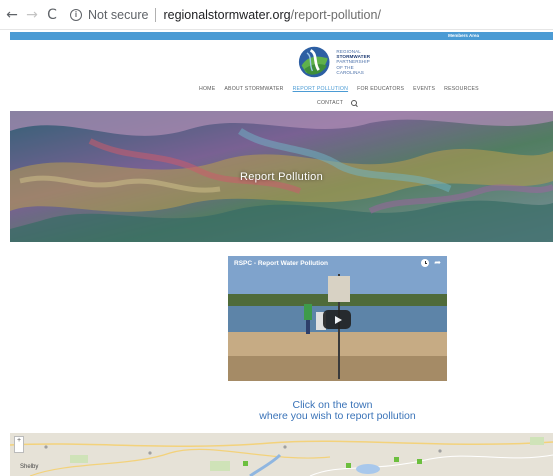 Image resolution: width=553 pixels, height=476 pixels. What do you see at coordinates (354, 103) in the screenshot?
I see `search-icon` at bounding box center [354, 103].